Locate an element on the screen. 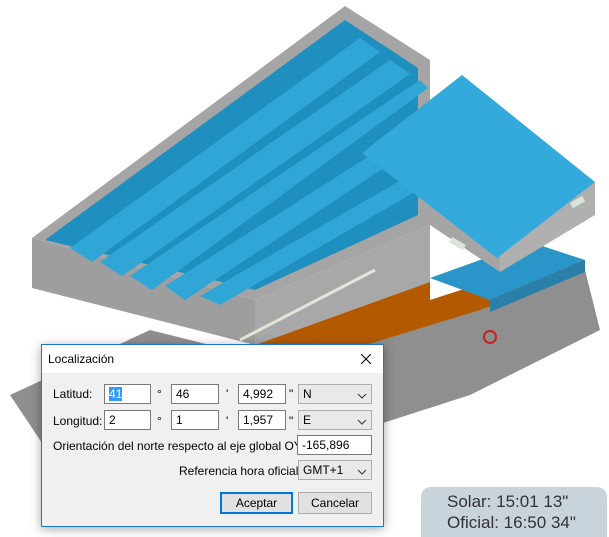 Image resolution: width=609 pixels, height=537 pixels. longitude-label: Longitud: is located at coordinates (78, 421).